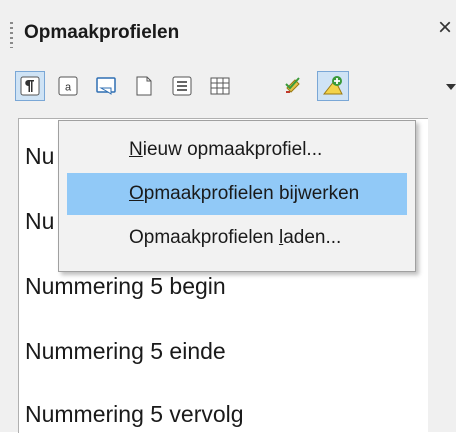 This screenshot has width=456, height=433. Describe the element at coordinates (445, 28) in the screenshot. I see `close-panel-button: ×` at that location.